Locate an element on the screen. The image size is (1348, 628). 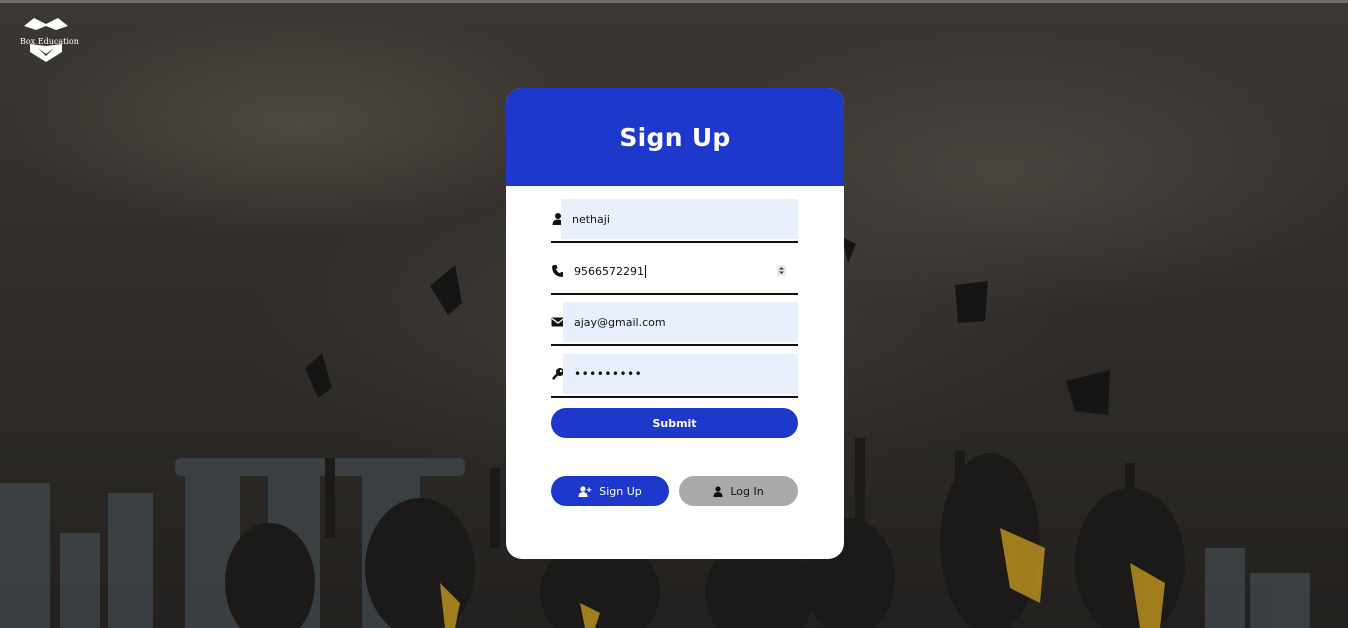
username-value: nethaji is located at coordinates (591, 219).